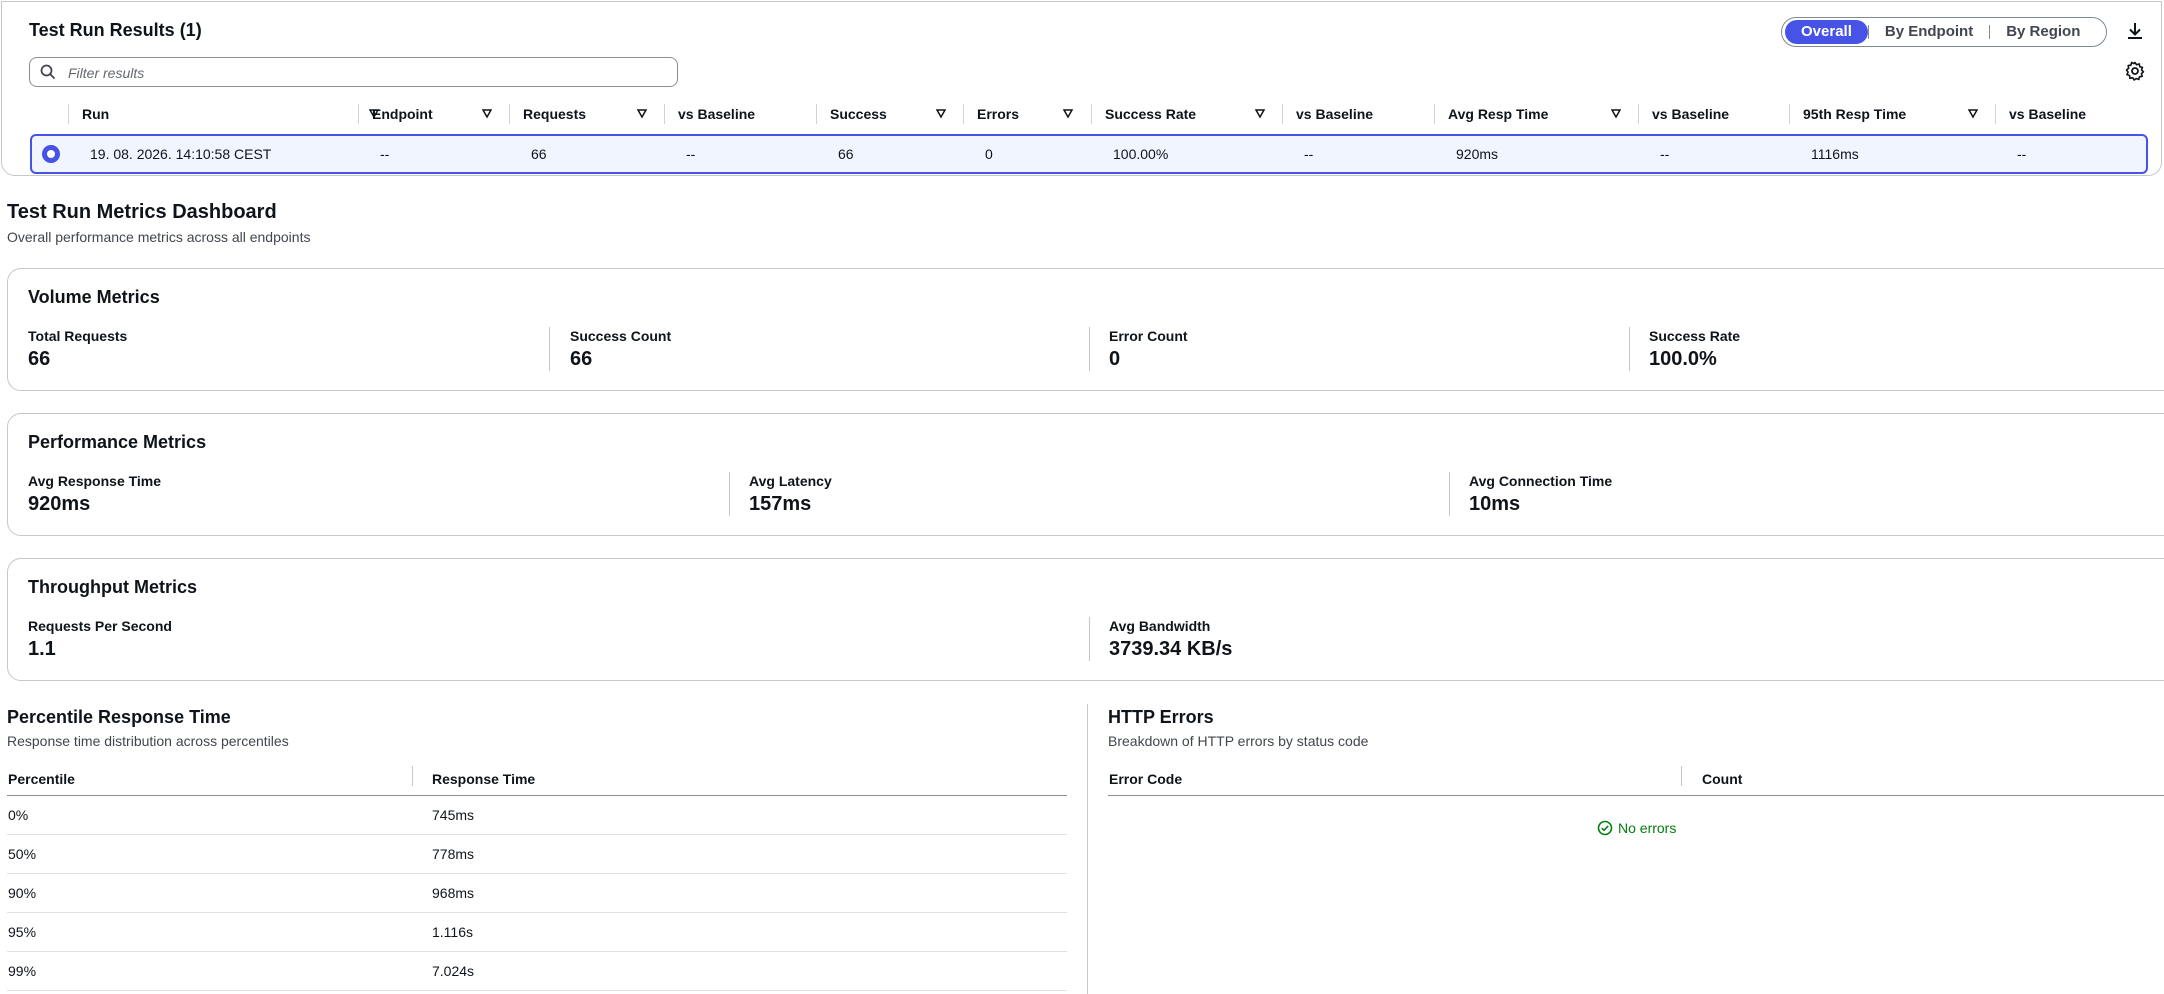 This screenshot has width=2164, height=994. Describe the element at coordinates (790, 494) in the screenshot. I see `metric-avg-latency: Avg Latency 157ms` at that location.